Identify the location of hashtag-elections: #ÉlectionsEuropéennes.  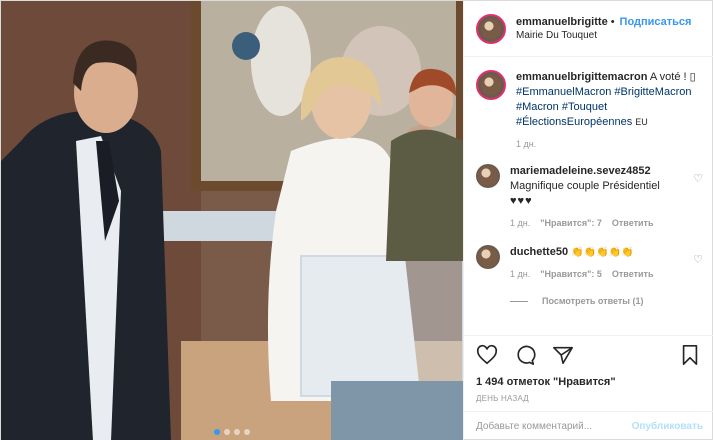
(574, 122).